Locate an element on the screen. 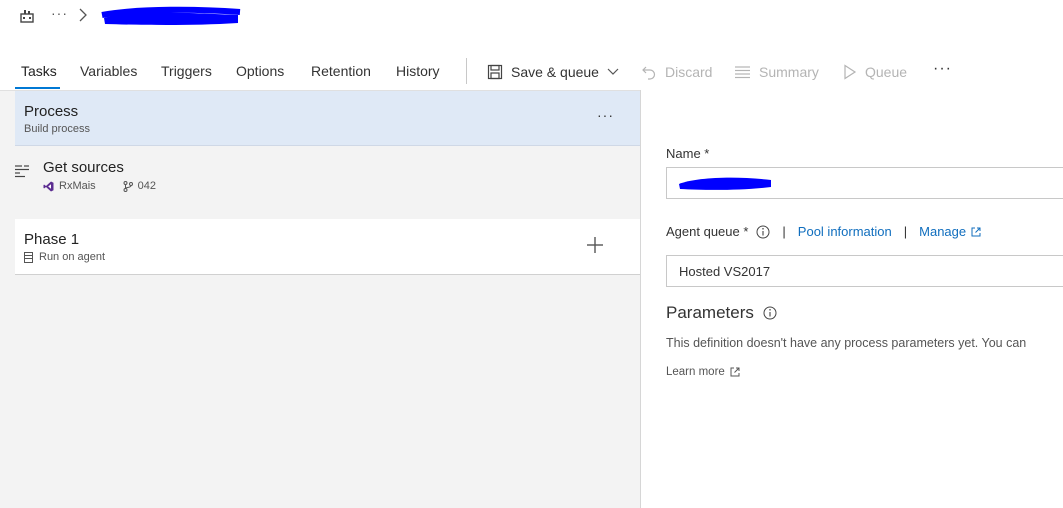 Image resolution: width=1063 pixels, height=508 pixels. parameters-heading: Parameters is located at coordinates (721, 313).